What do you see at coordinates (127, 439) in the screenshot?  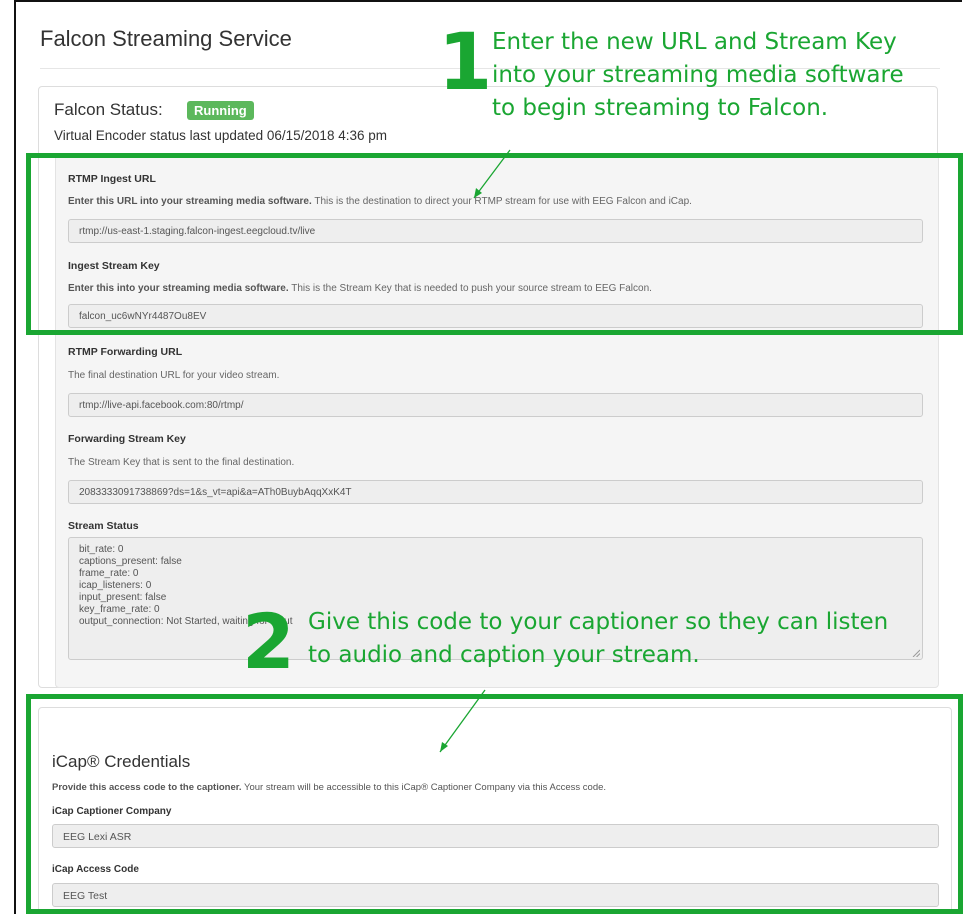 I see `forward-key-label: Forwarding Stream Key` at bounding box center [127, 439].